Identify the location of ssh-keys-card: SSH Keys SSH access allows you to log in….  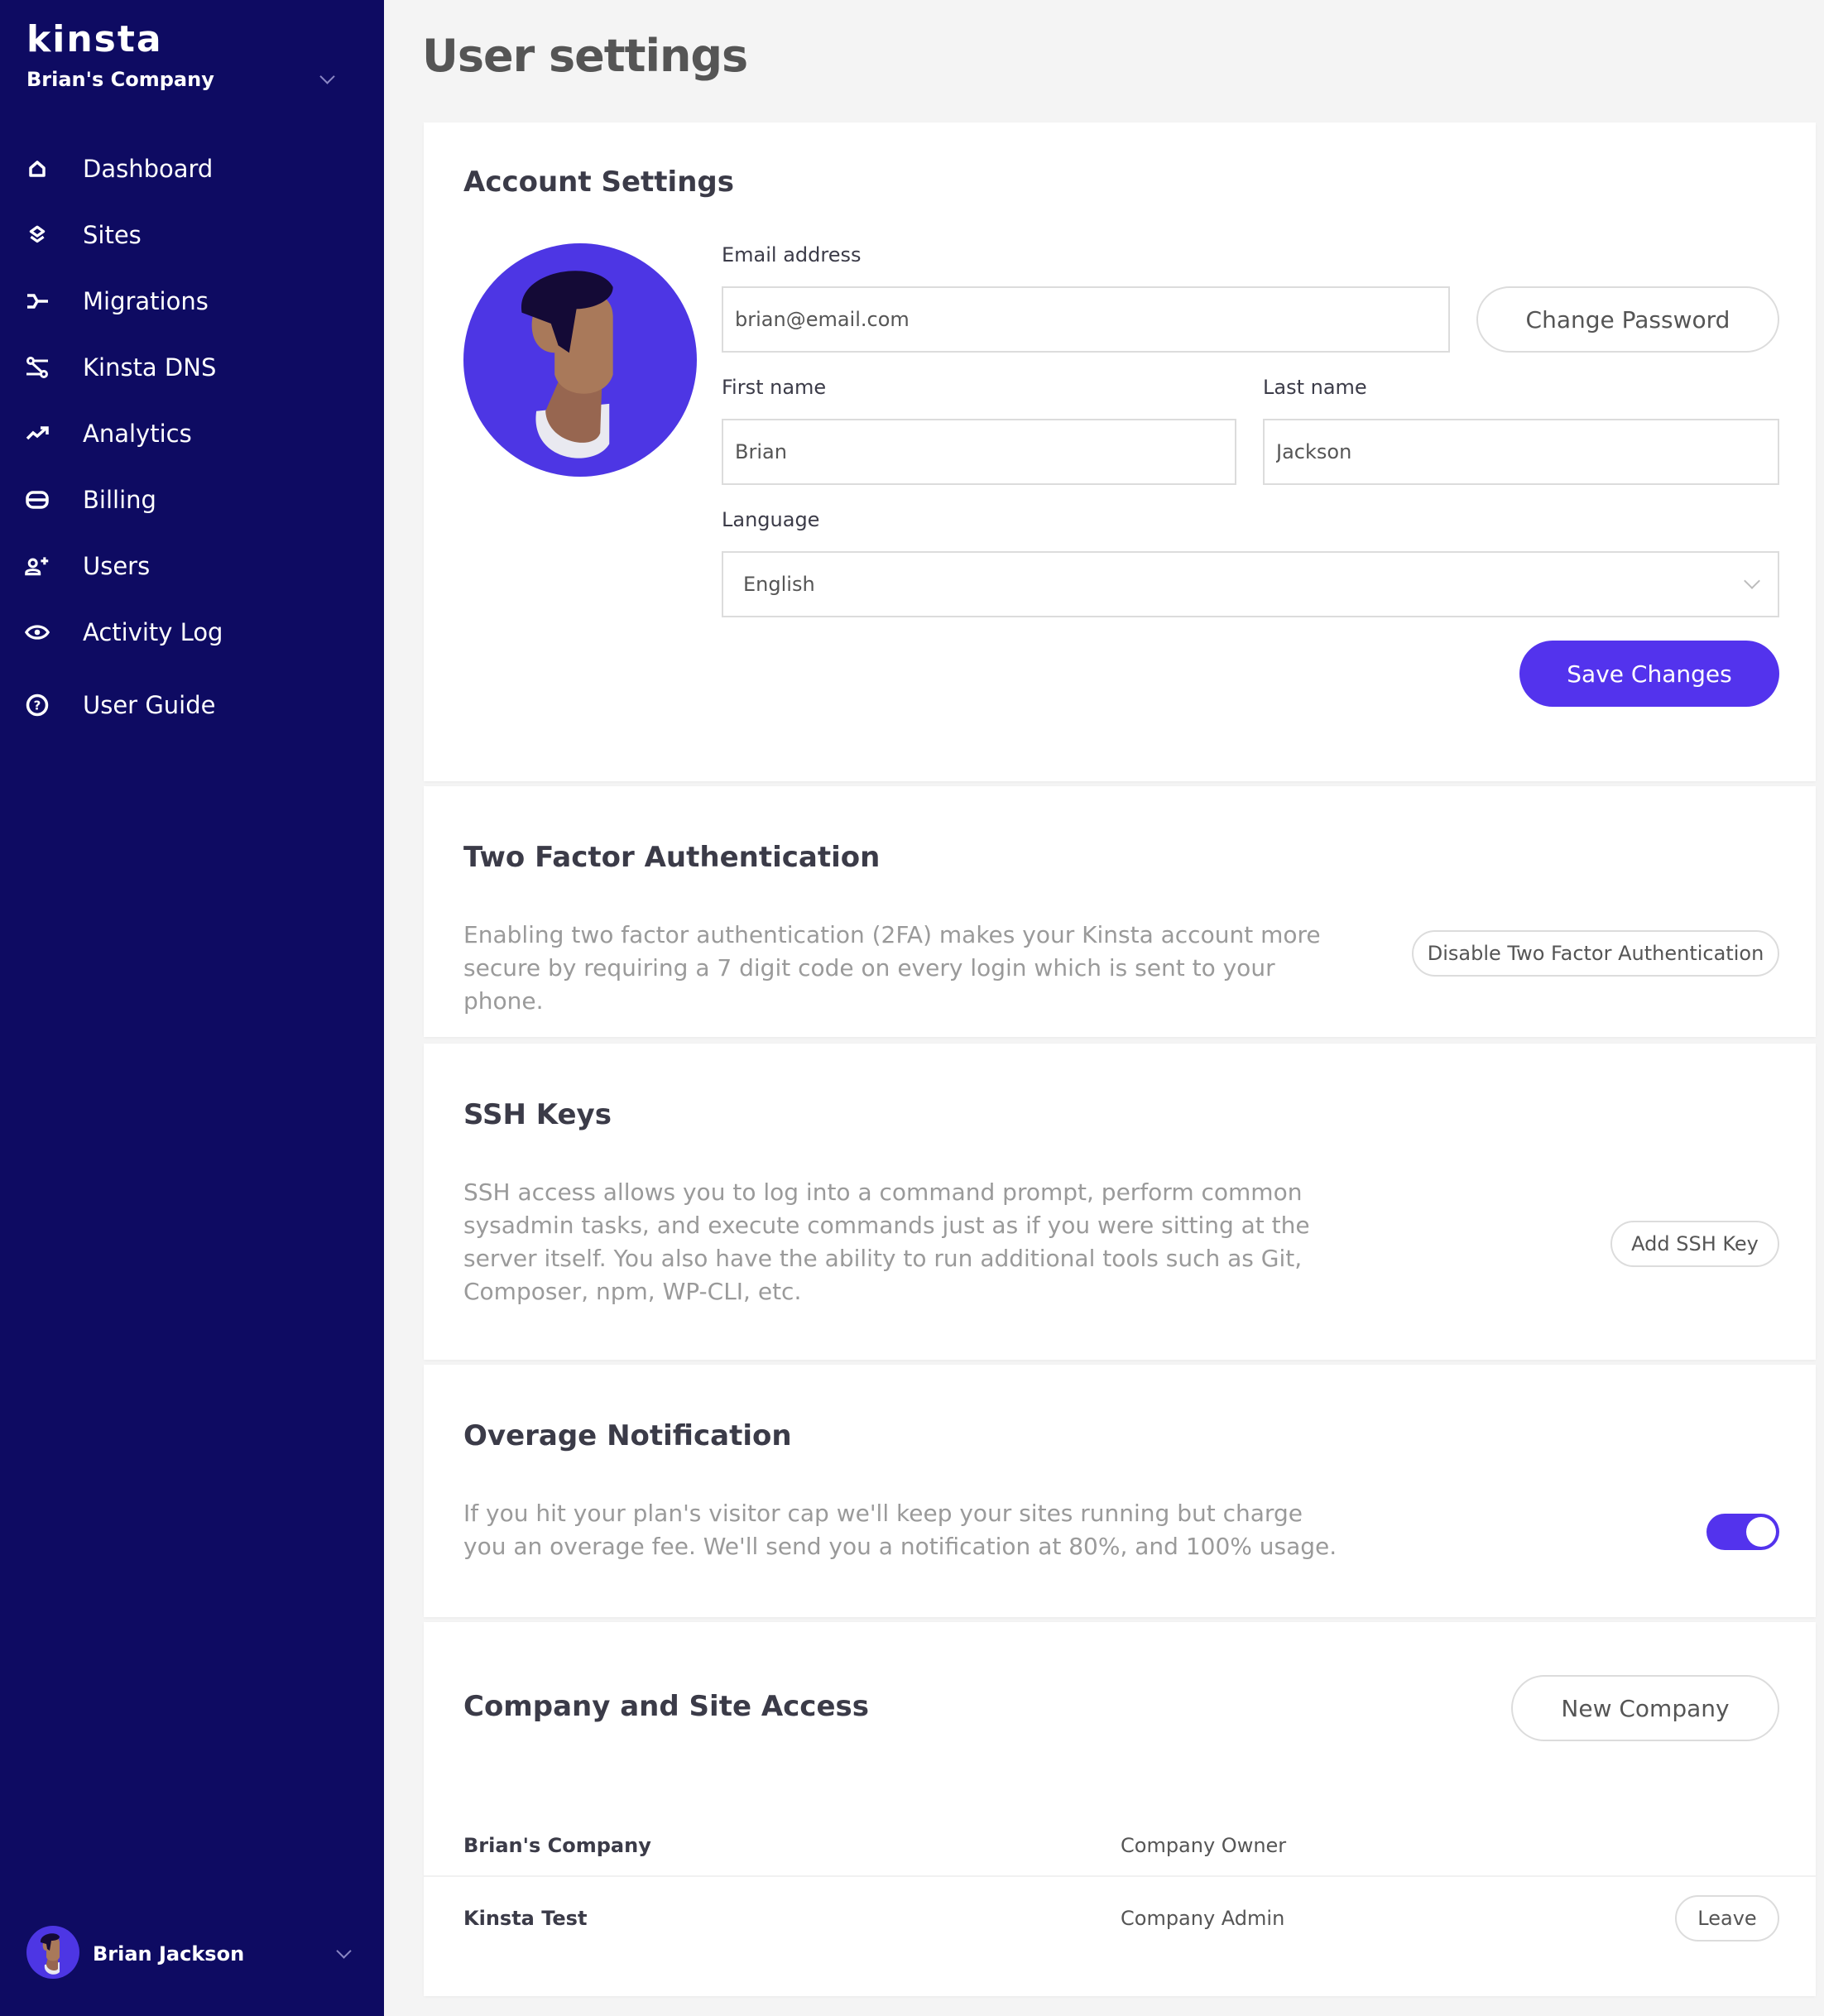
(1120, 1202).